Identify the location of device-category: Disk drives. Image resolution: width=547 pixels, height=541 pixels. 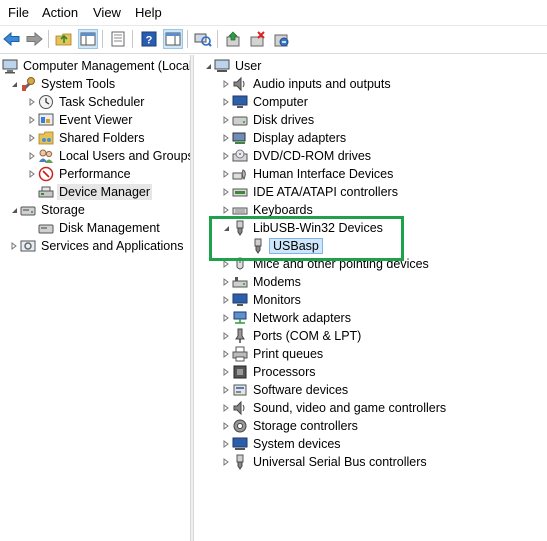
(268, 120).